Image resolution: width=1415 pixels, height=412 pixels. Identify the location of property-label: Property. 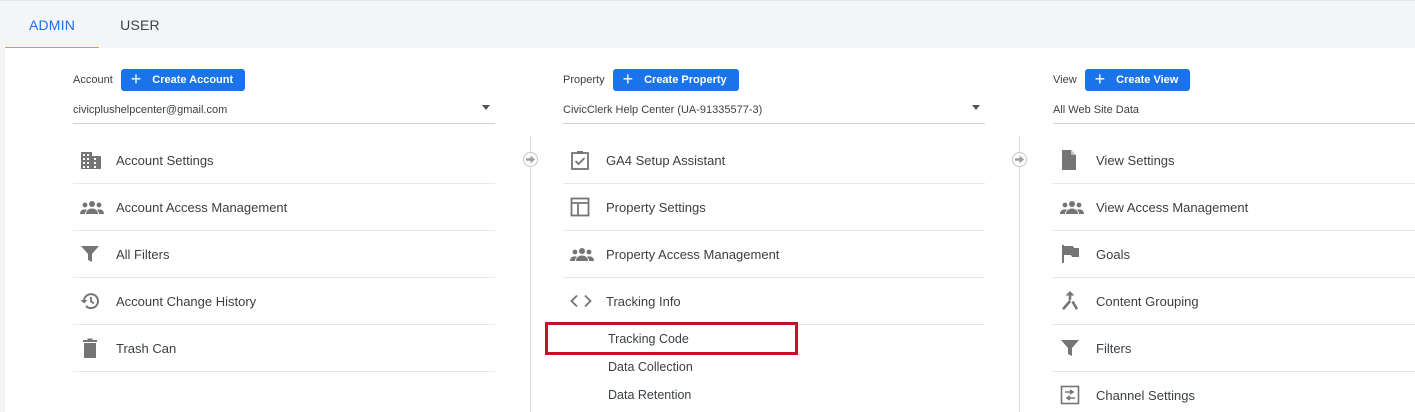
(584, 80).